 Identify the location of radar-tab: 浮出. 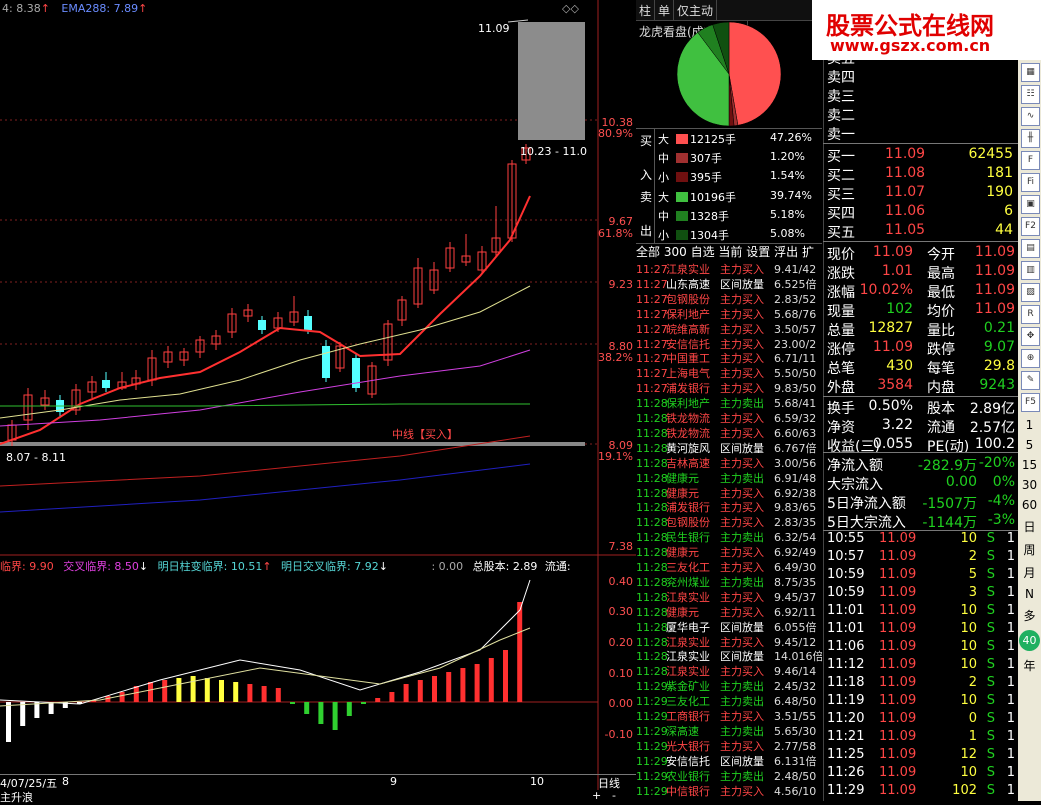
(786, 252).